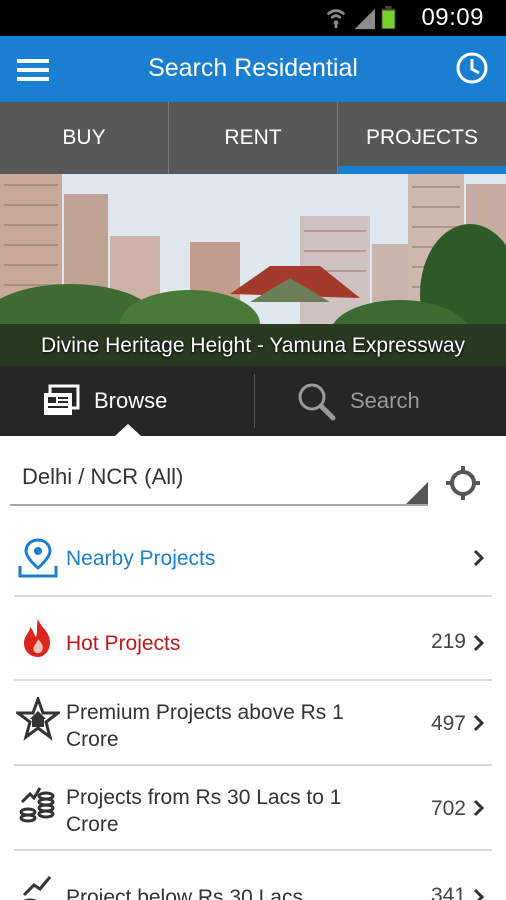 The height and width of the screenshot is (900, 506). Describe the element at coordinates (253, 875) in the screenshot. I see `list-item-budget-projects: Project below Rs 30 Lacs 341` at that location.